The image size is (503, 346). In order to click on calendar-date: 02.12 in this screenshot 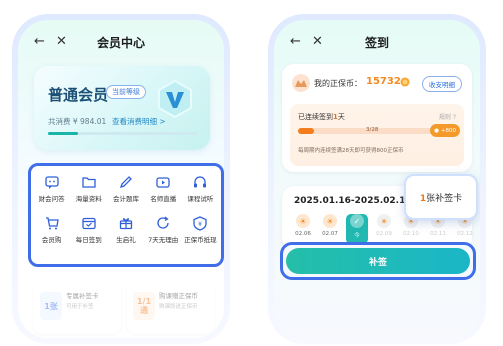, I will do `click(465, 234)`.